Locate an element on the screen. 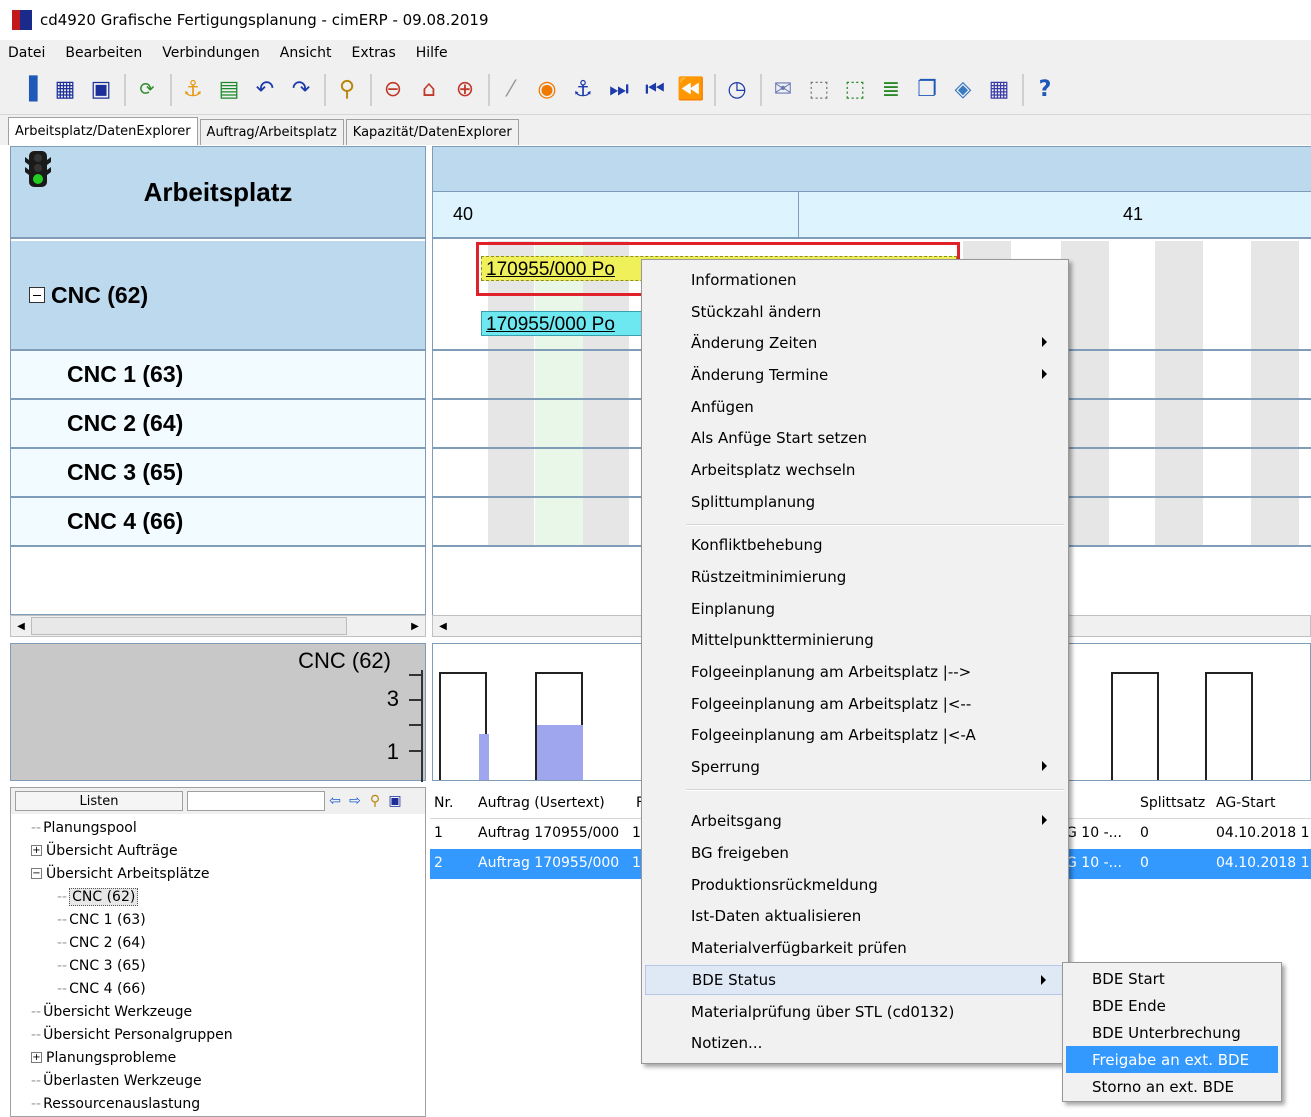  magic-wand-icon: ⁄ is located at coordinates (511, 90).